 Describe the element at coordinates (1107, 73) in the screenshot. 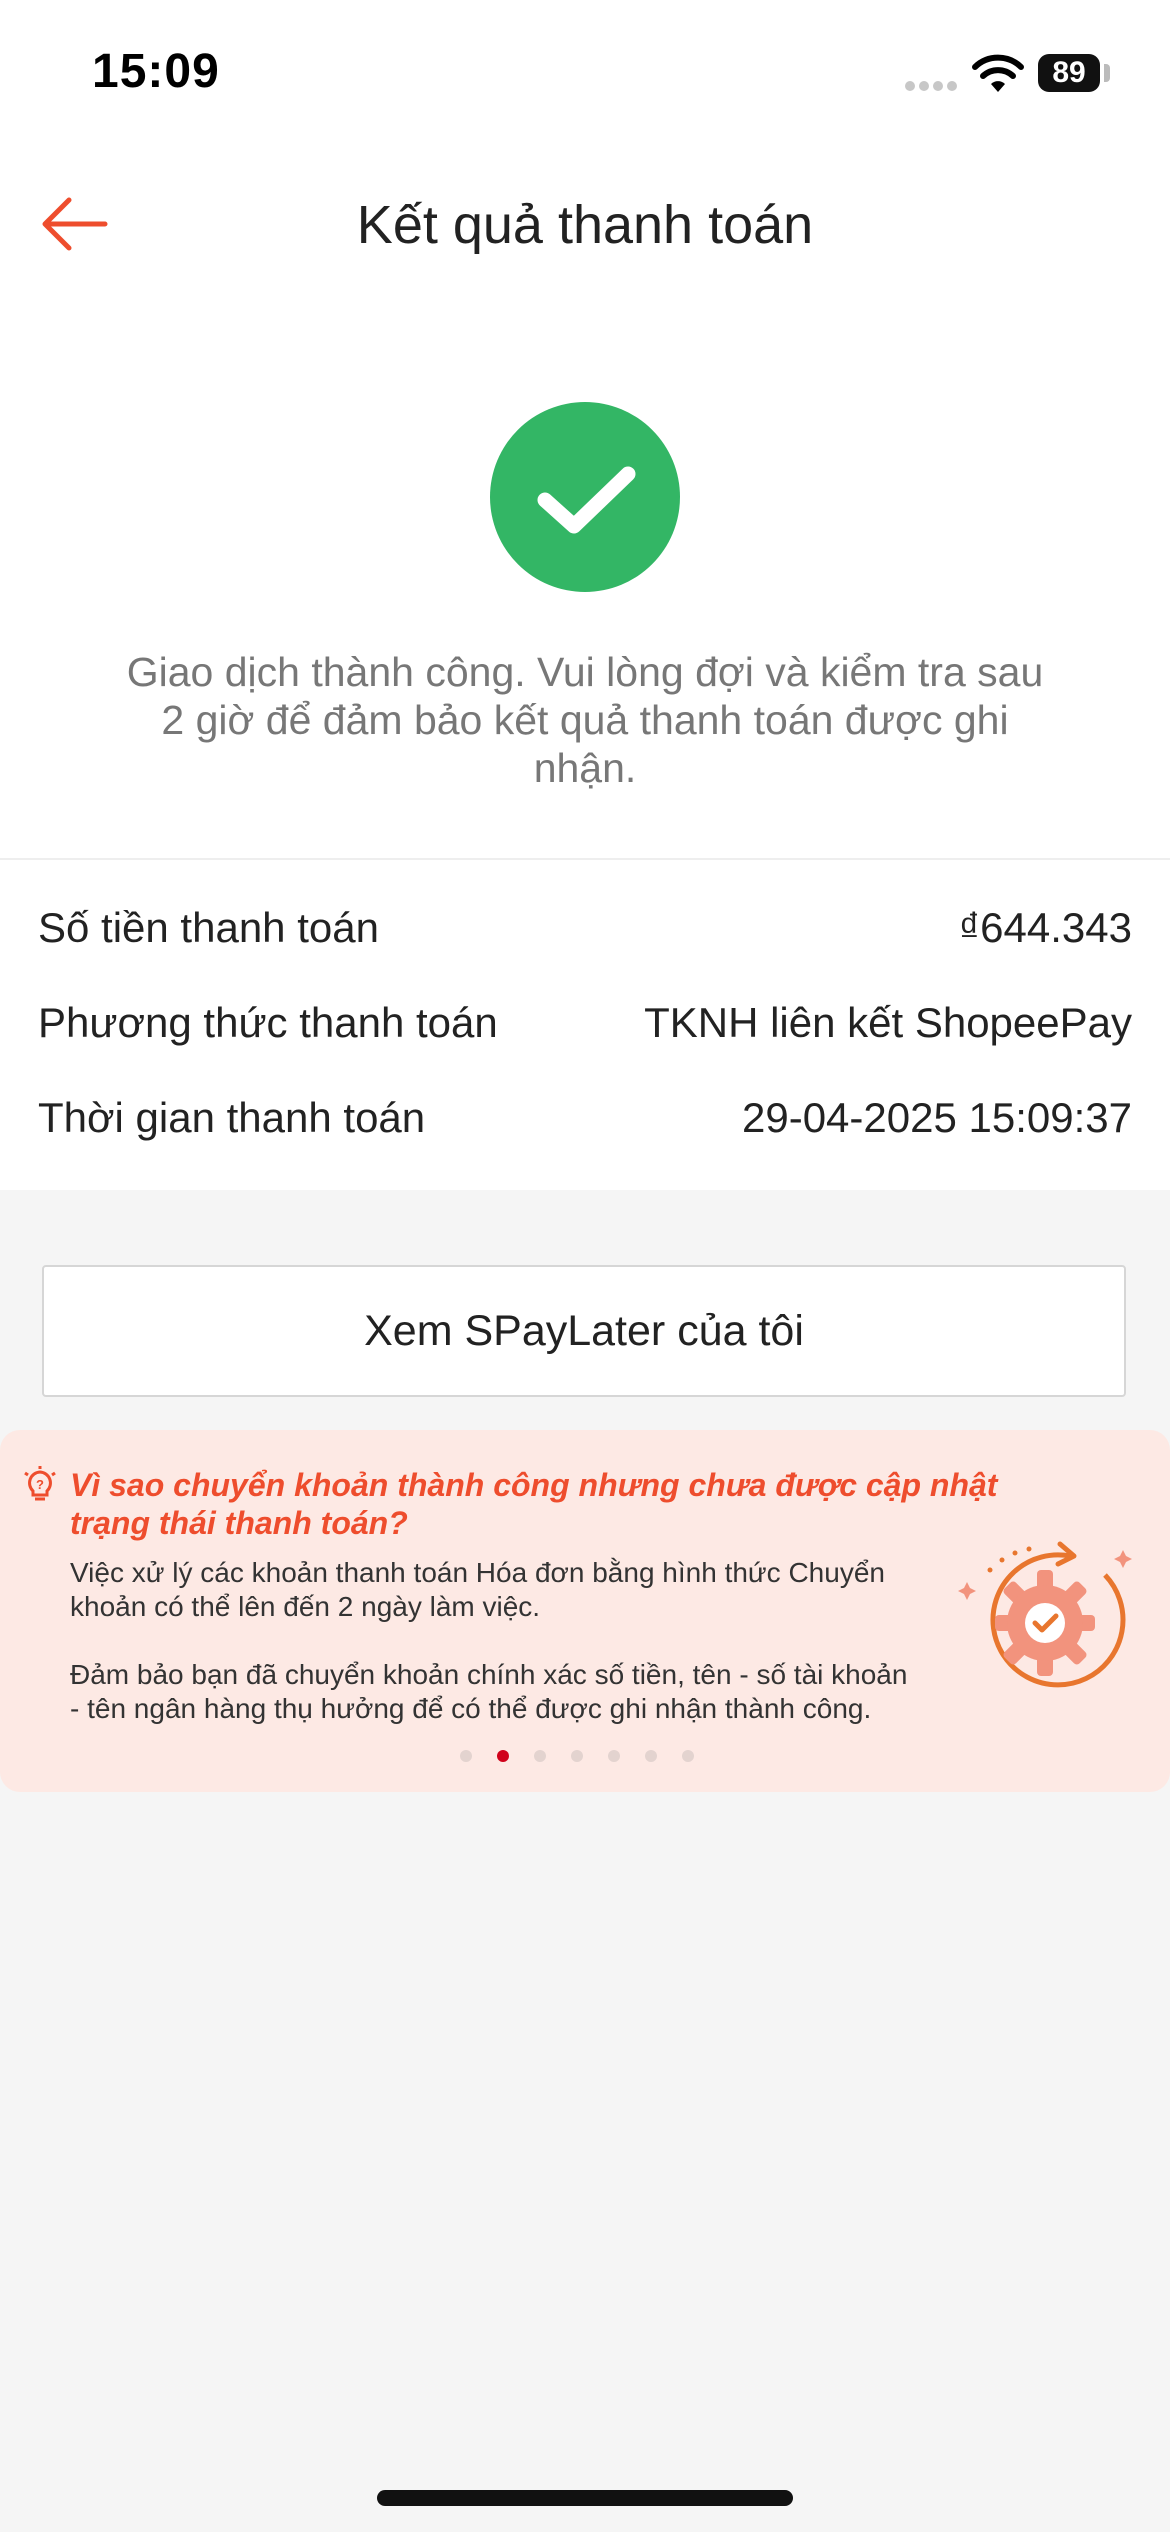

I see `battery-tip` at that location.